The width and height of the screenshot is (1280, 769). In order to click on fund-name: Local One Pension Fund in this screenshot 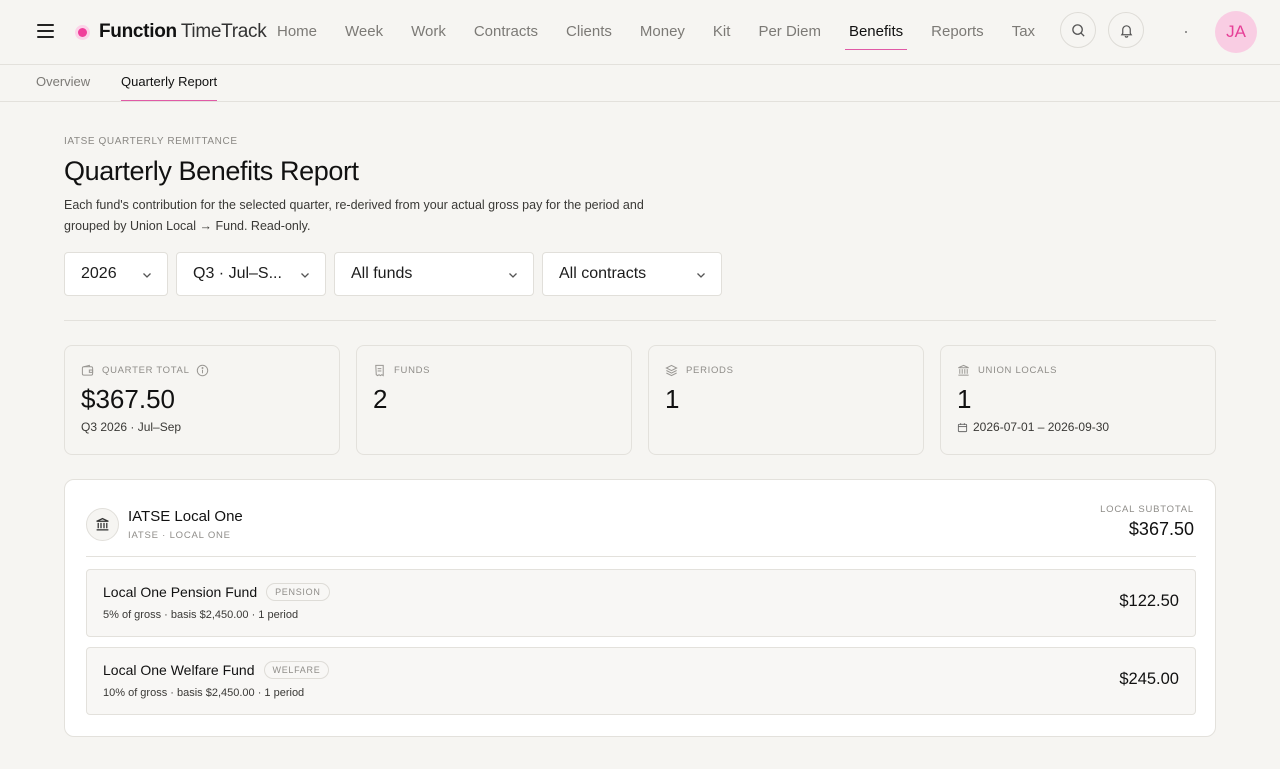, I will do `click(180, 592)`.